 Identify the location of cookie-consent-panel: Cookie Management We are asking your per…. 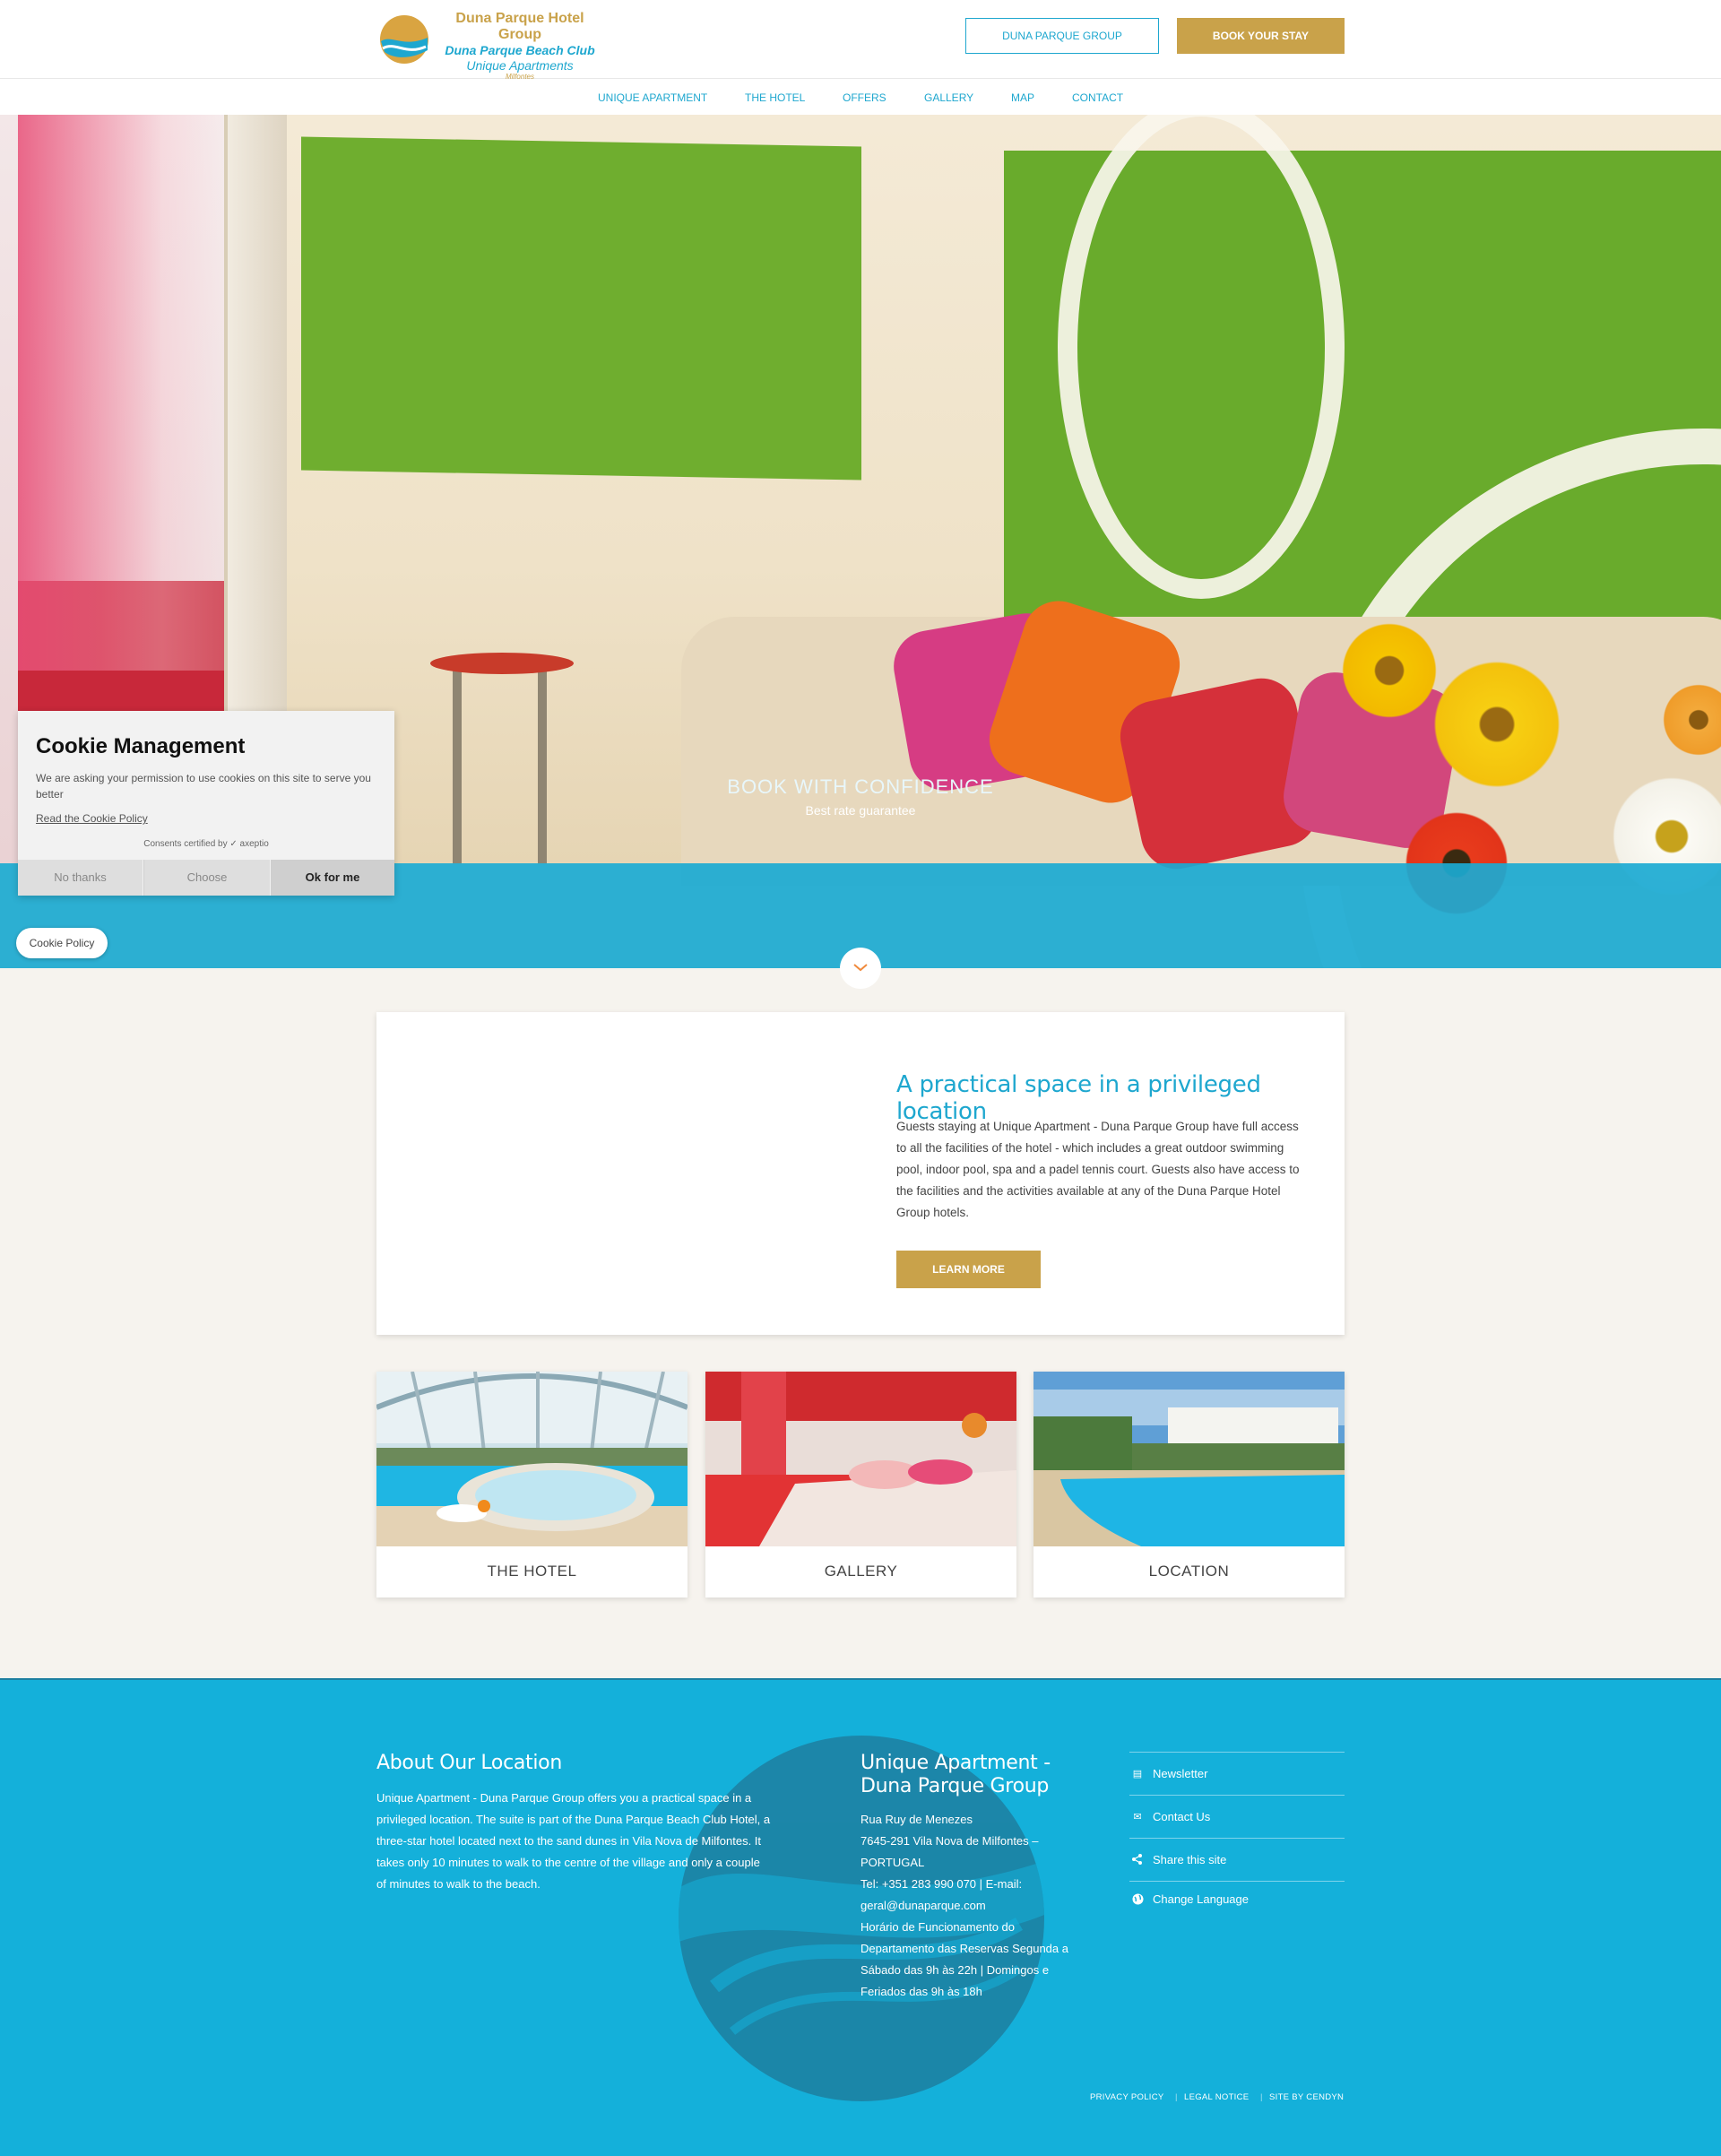
(206, 803).